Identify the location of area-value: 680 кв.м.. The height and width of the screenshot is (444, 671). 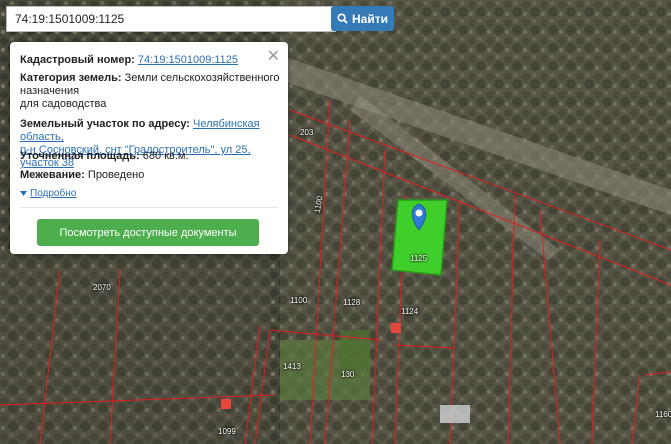
(165, 156).